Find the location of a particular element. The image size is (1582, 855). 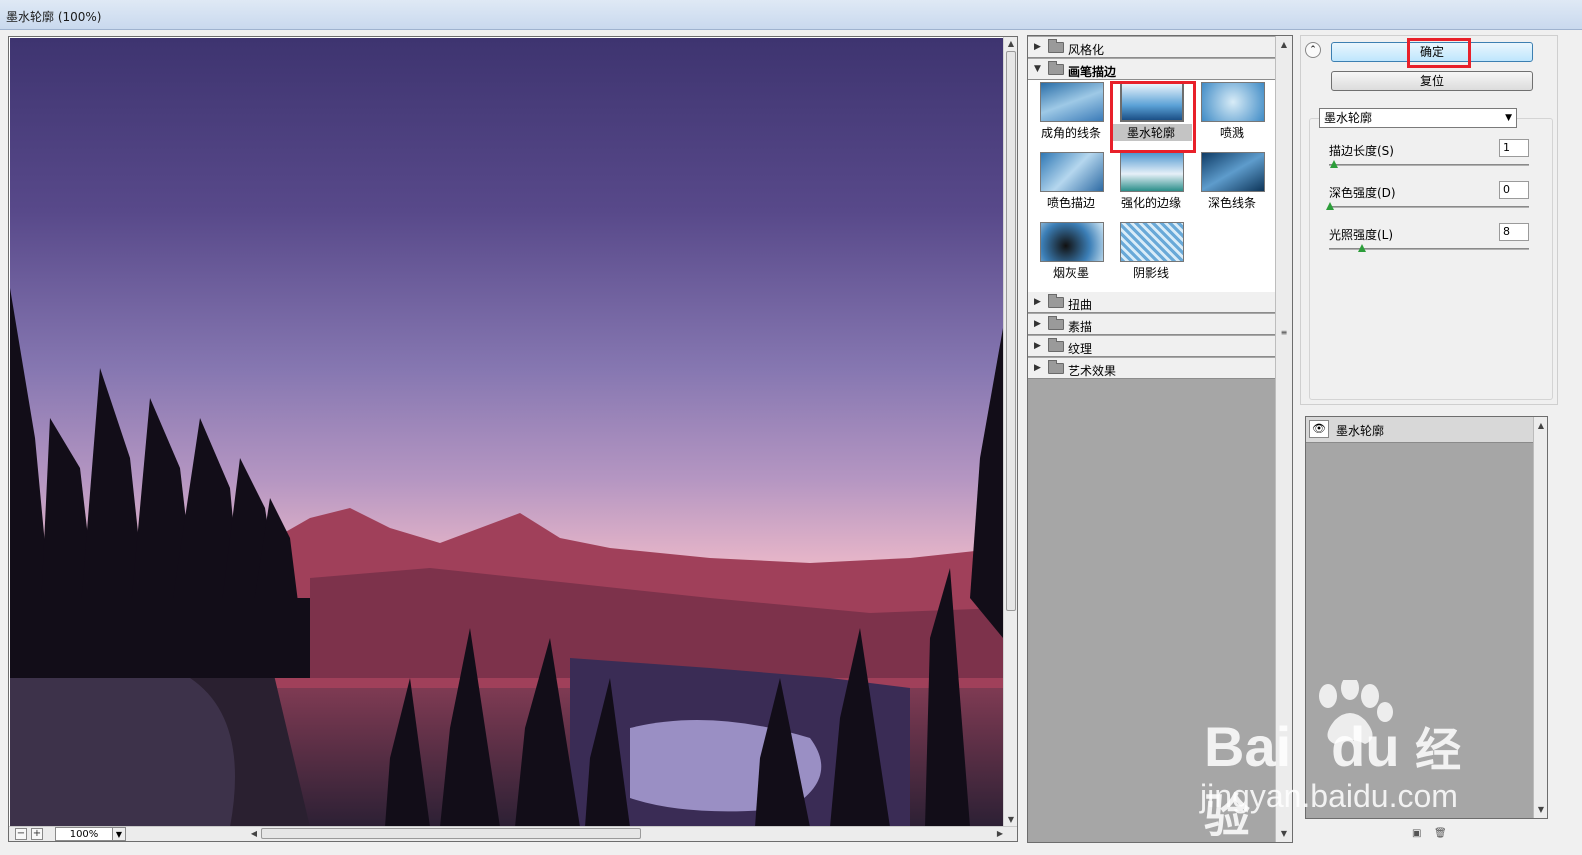

effect-layer-item: 👁 墨水轮廓 is located at coordinates (1420, 430).